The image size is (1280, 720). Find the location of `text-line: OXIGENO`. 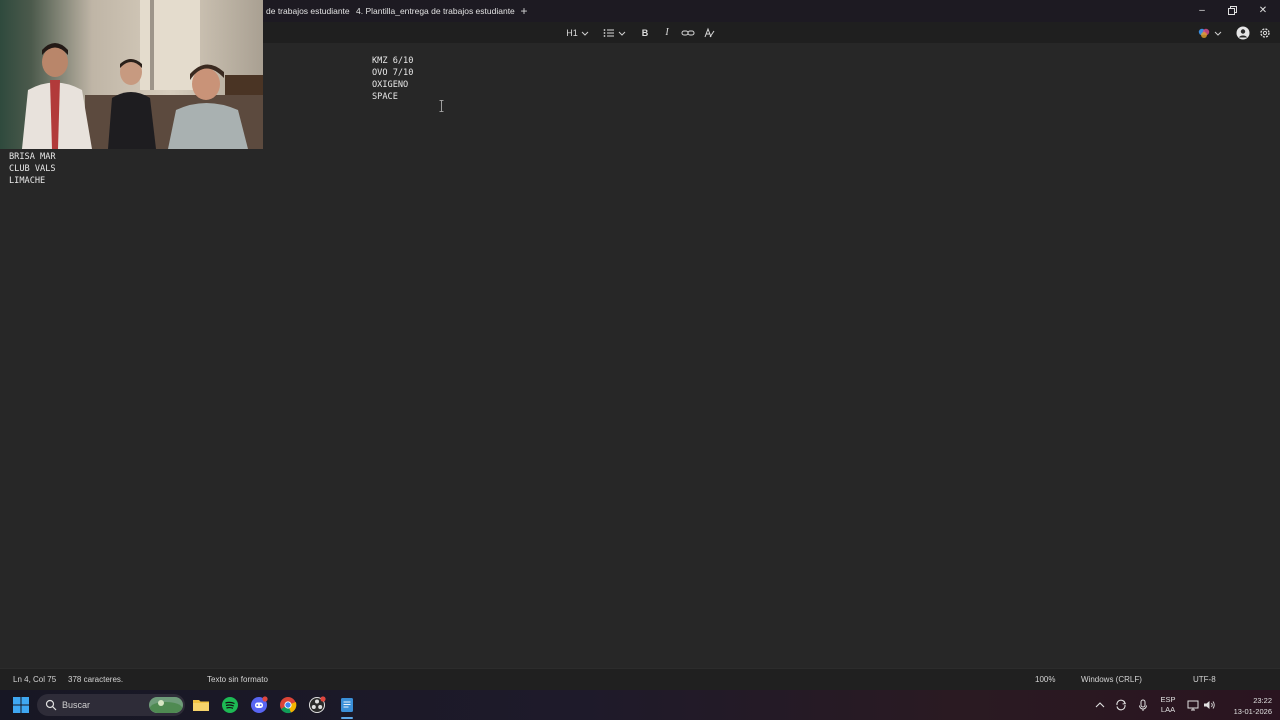

text-line: OXIGENO is located at coordinates (390, 85).